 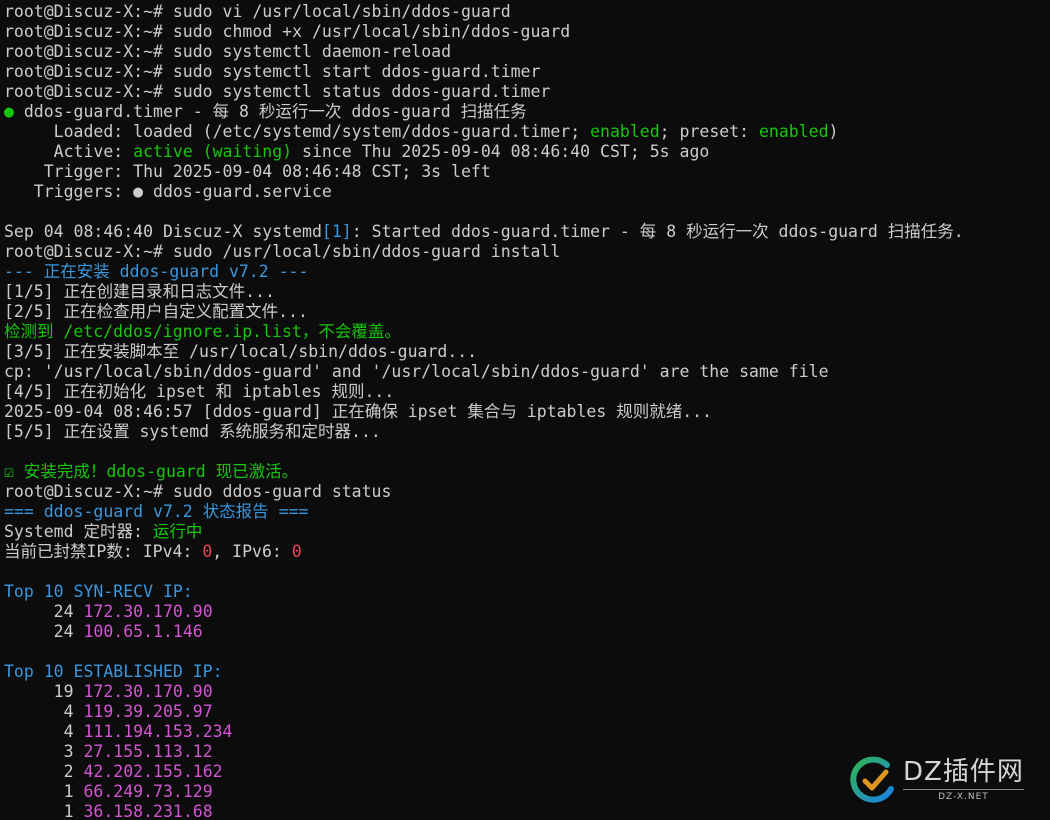 What do you see at coordinates (527, 672) in the screenshot?
I see `terminal-line: Top 10 ESTABLISHED IP:` at bounding box center [527, 672].